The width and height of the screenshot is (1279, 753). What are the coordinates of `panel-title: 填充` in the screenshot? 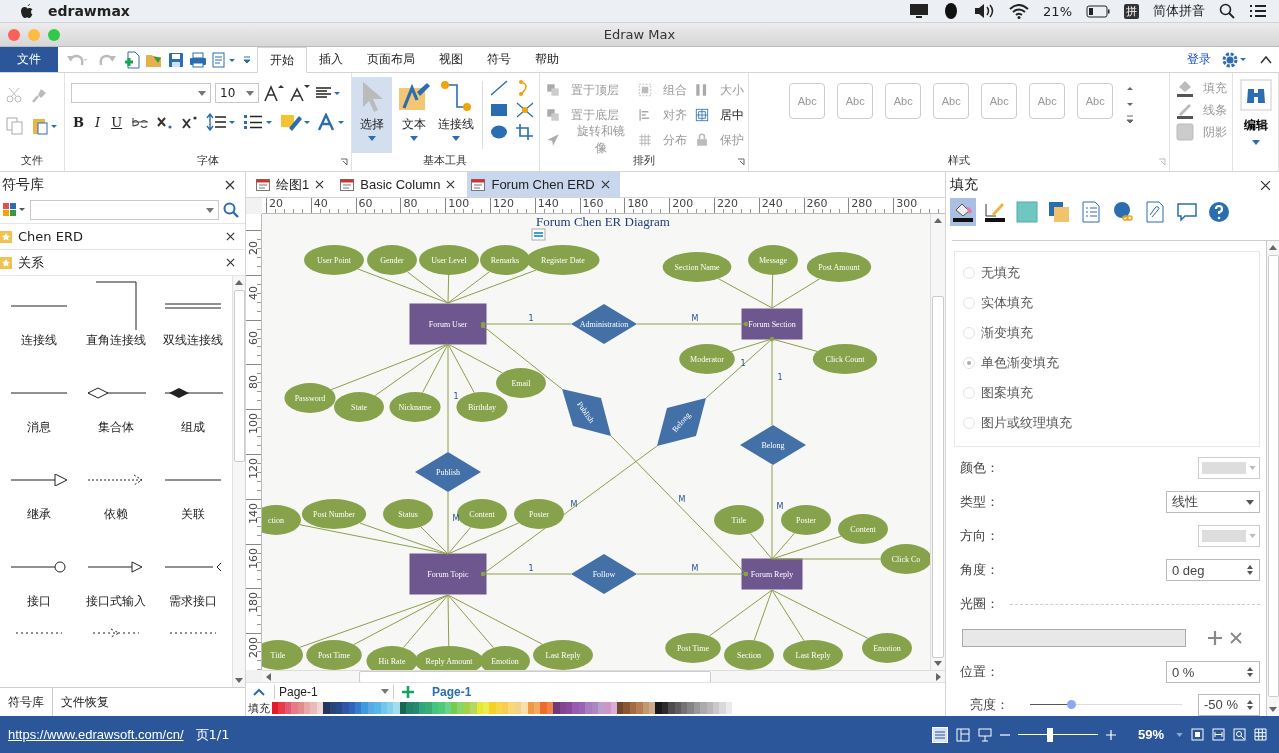 It's located at (964, 185).